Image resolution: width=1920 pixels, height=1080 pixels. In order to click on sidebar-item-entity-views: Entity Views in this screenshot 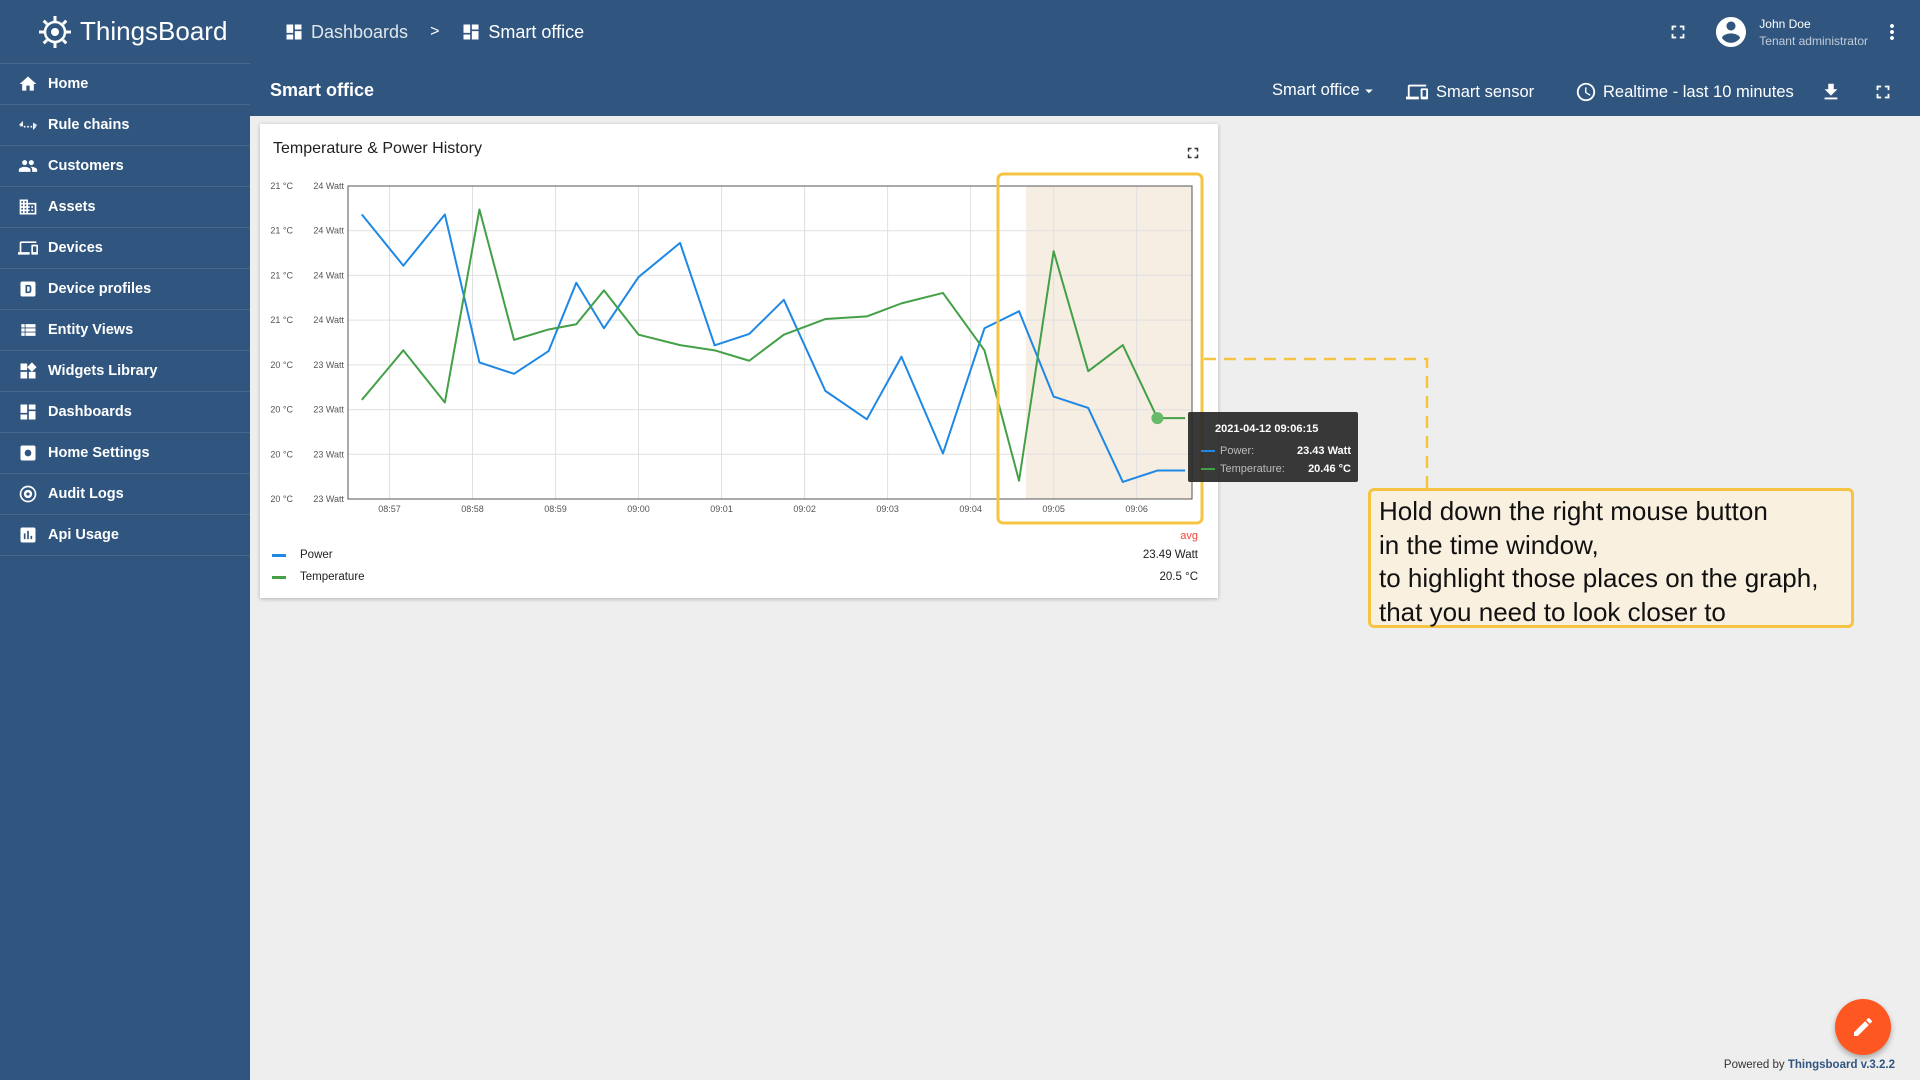, I will do `click(125, 330)`.